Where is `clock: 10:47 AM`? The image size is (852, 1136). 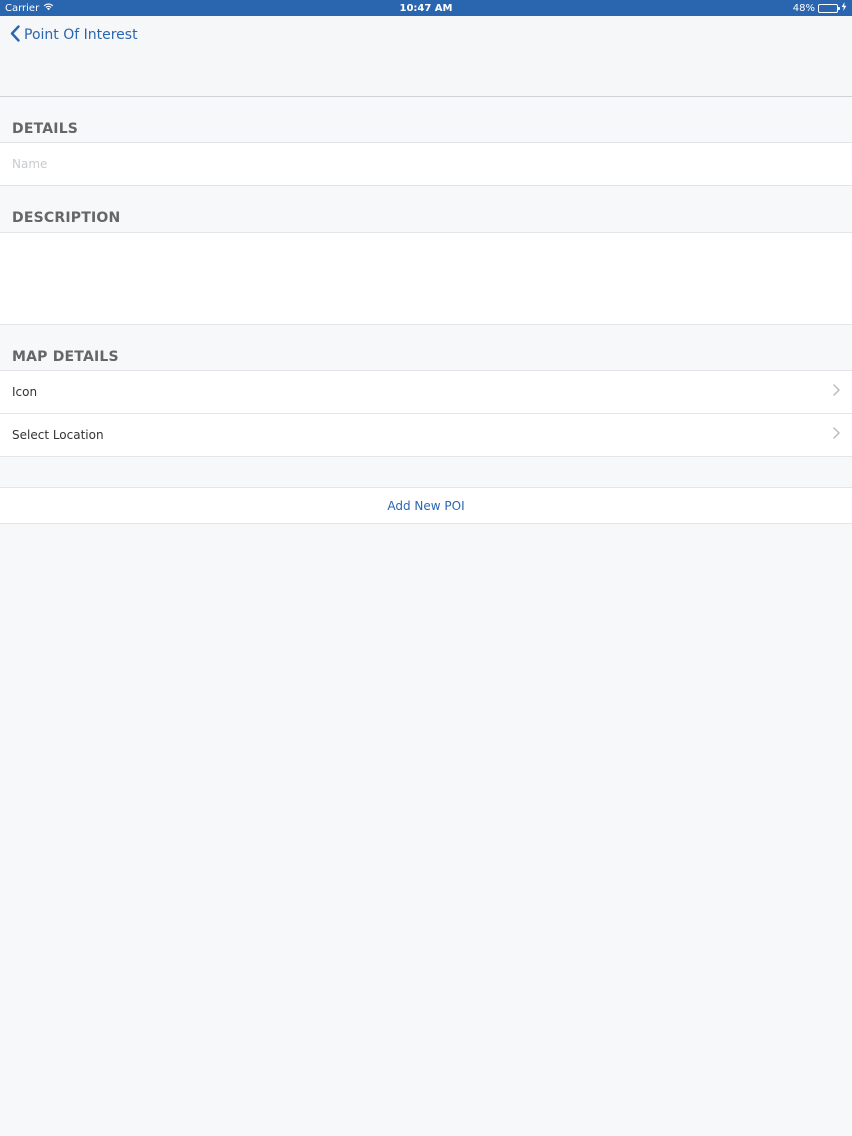 clock: 10:47 AM is located at coordinates (426, 8).